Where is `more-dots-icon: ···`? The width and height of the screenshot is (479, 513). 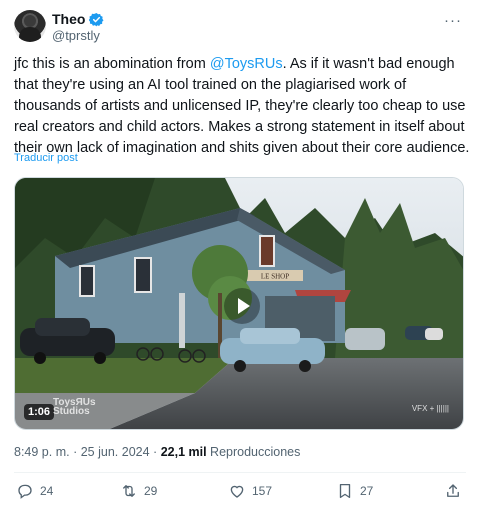
more-dots-icon: ··· is located at coordinates (453, 20).